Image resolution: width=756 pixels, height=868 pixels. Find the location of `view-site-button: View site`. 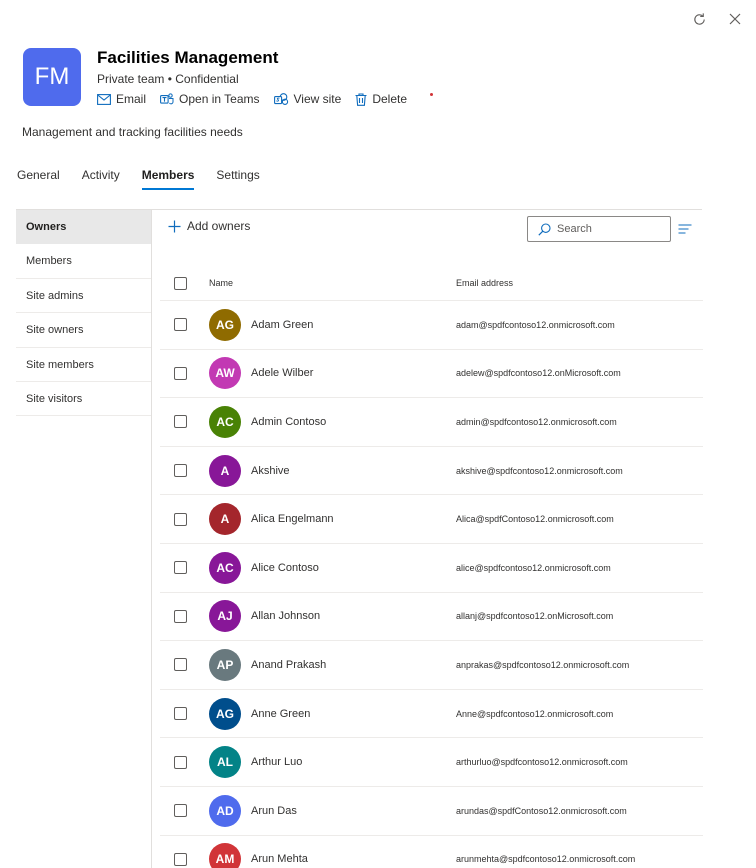

view-site-button: View site is located at coordinates (307, 99).